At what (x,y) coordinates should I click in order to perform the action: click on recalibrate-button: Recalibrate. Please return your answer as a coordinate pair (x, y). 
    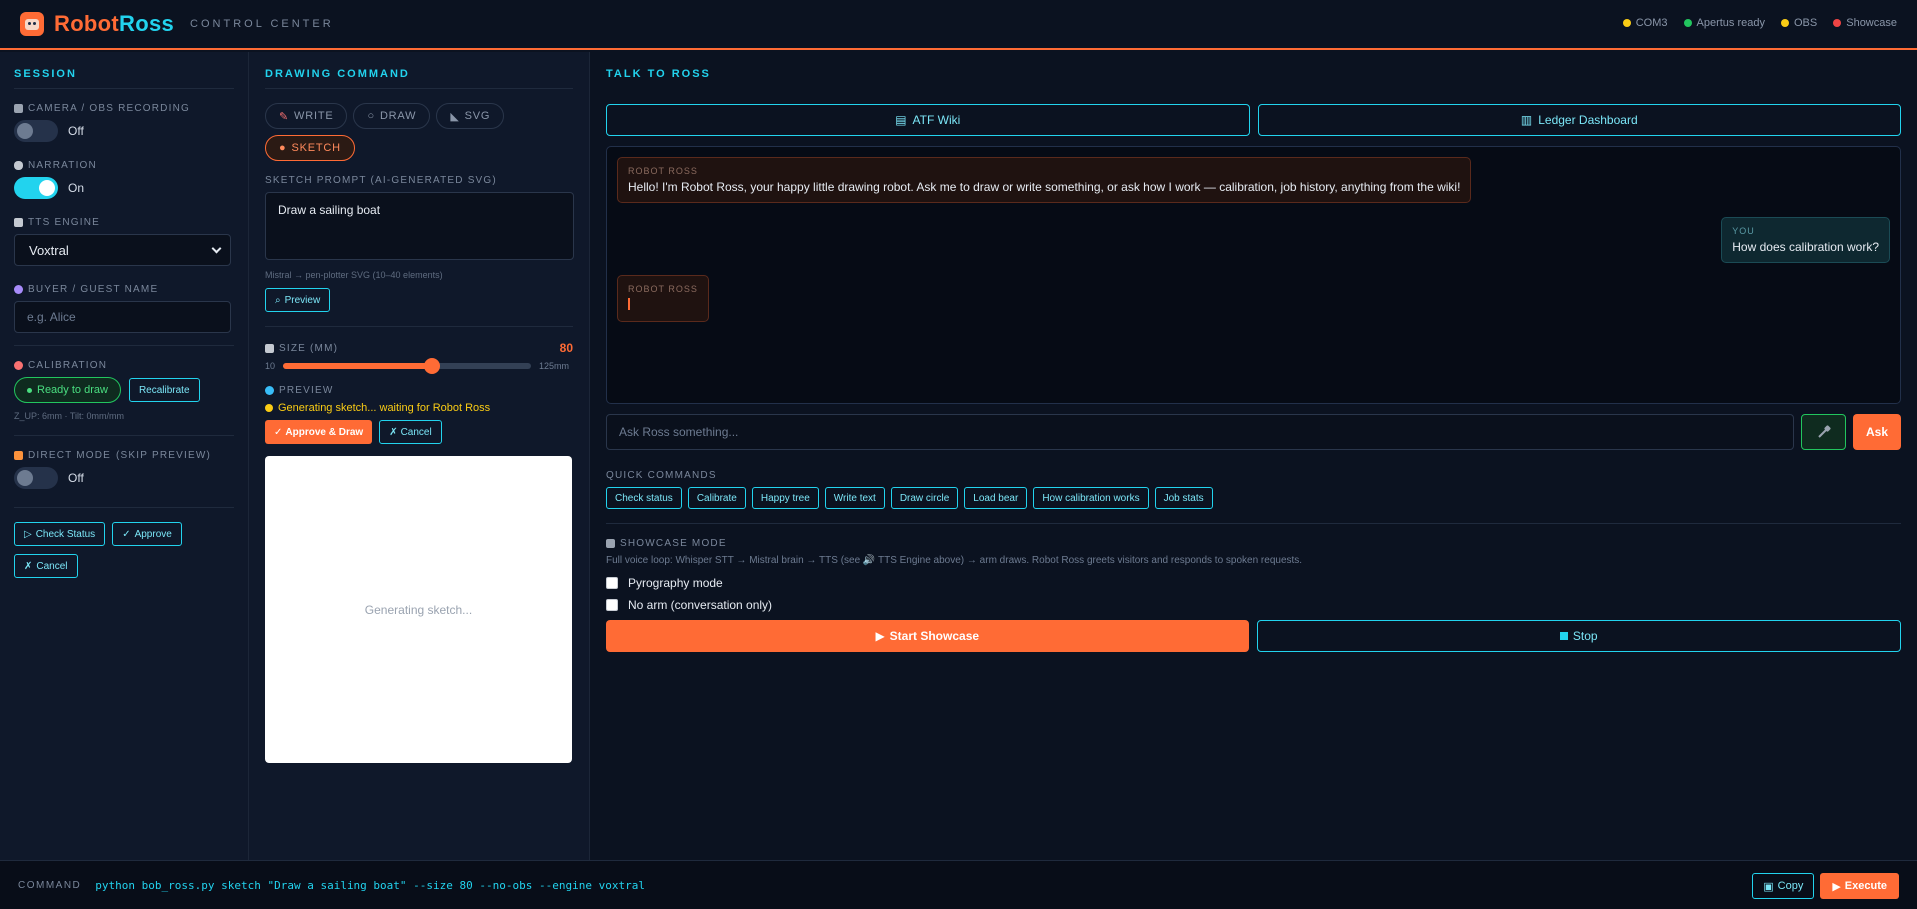
    Looking at the image, I should click on (164, 390).